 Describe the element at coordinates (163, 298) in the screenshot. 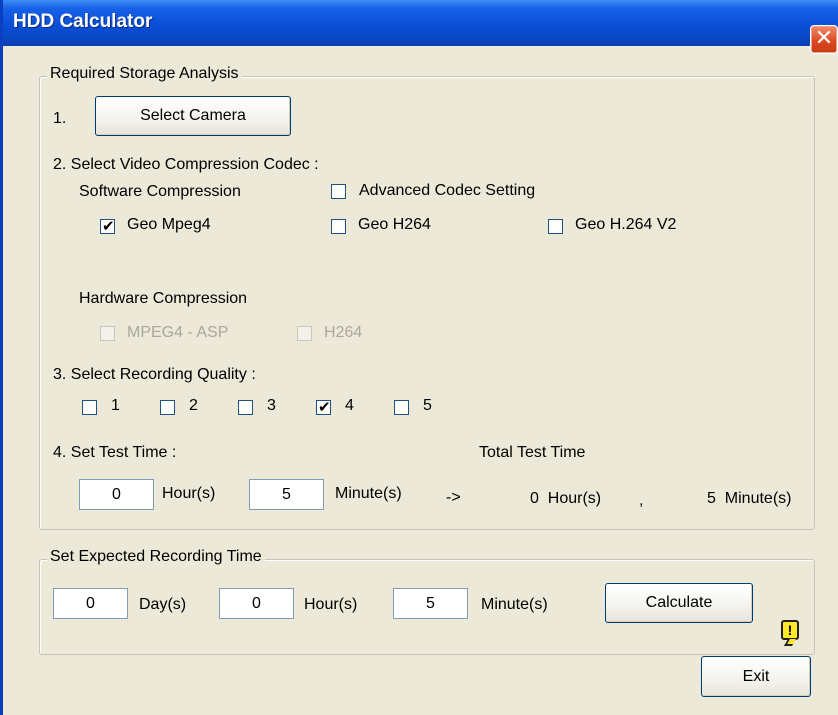

I see `hardware-compression-label: Hardware Compression` at that location.